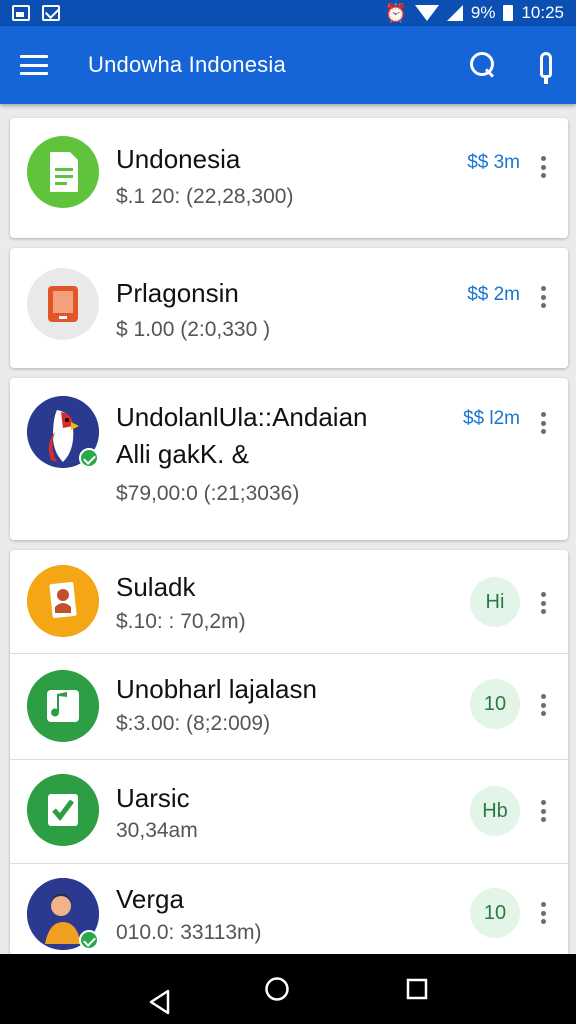  I want to click on item-subtitle: $ 1.00 (2:0,330 ), so click(193, 329).